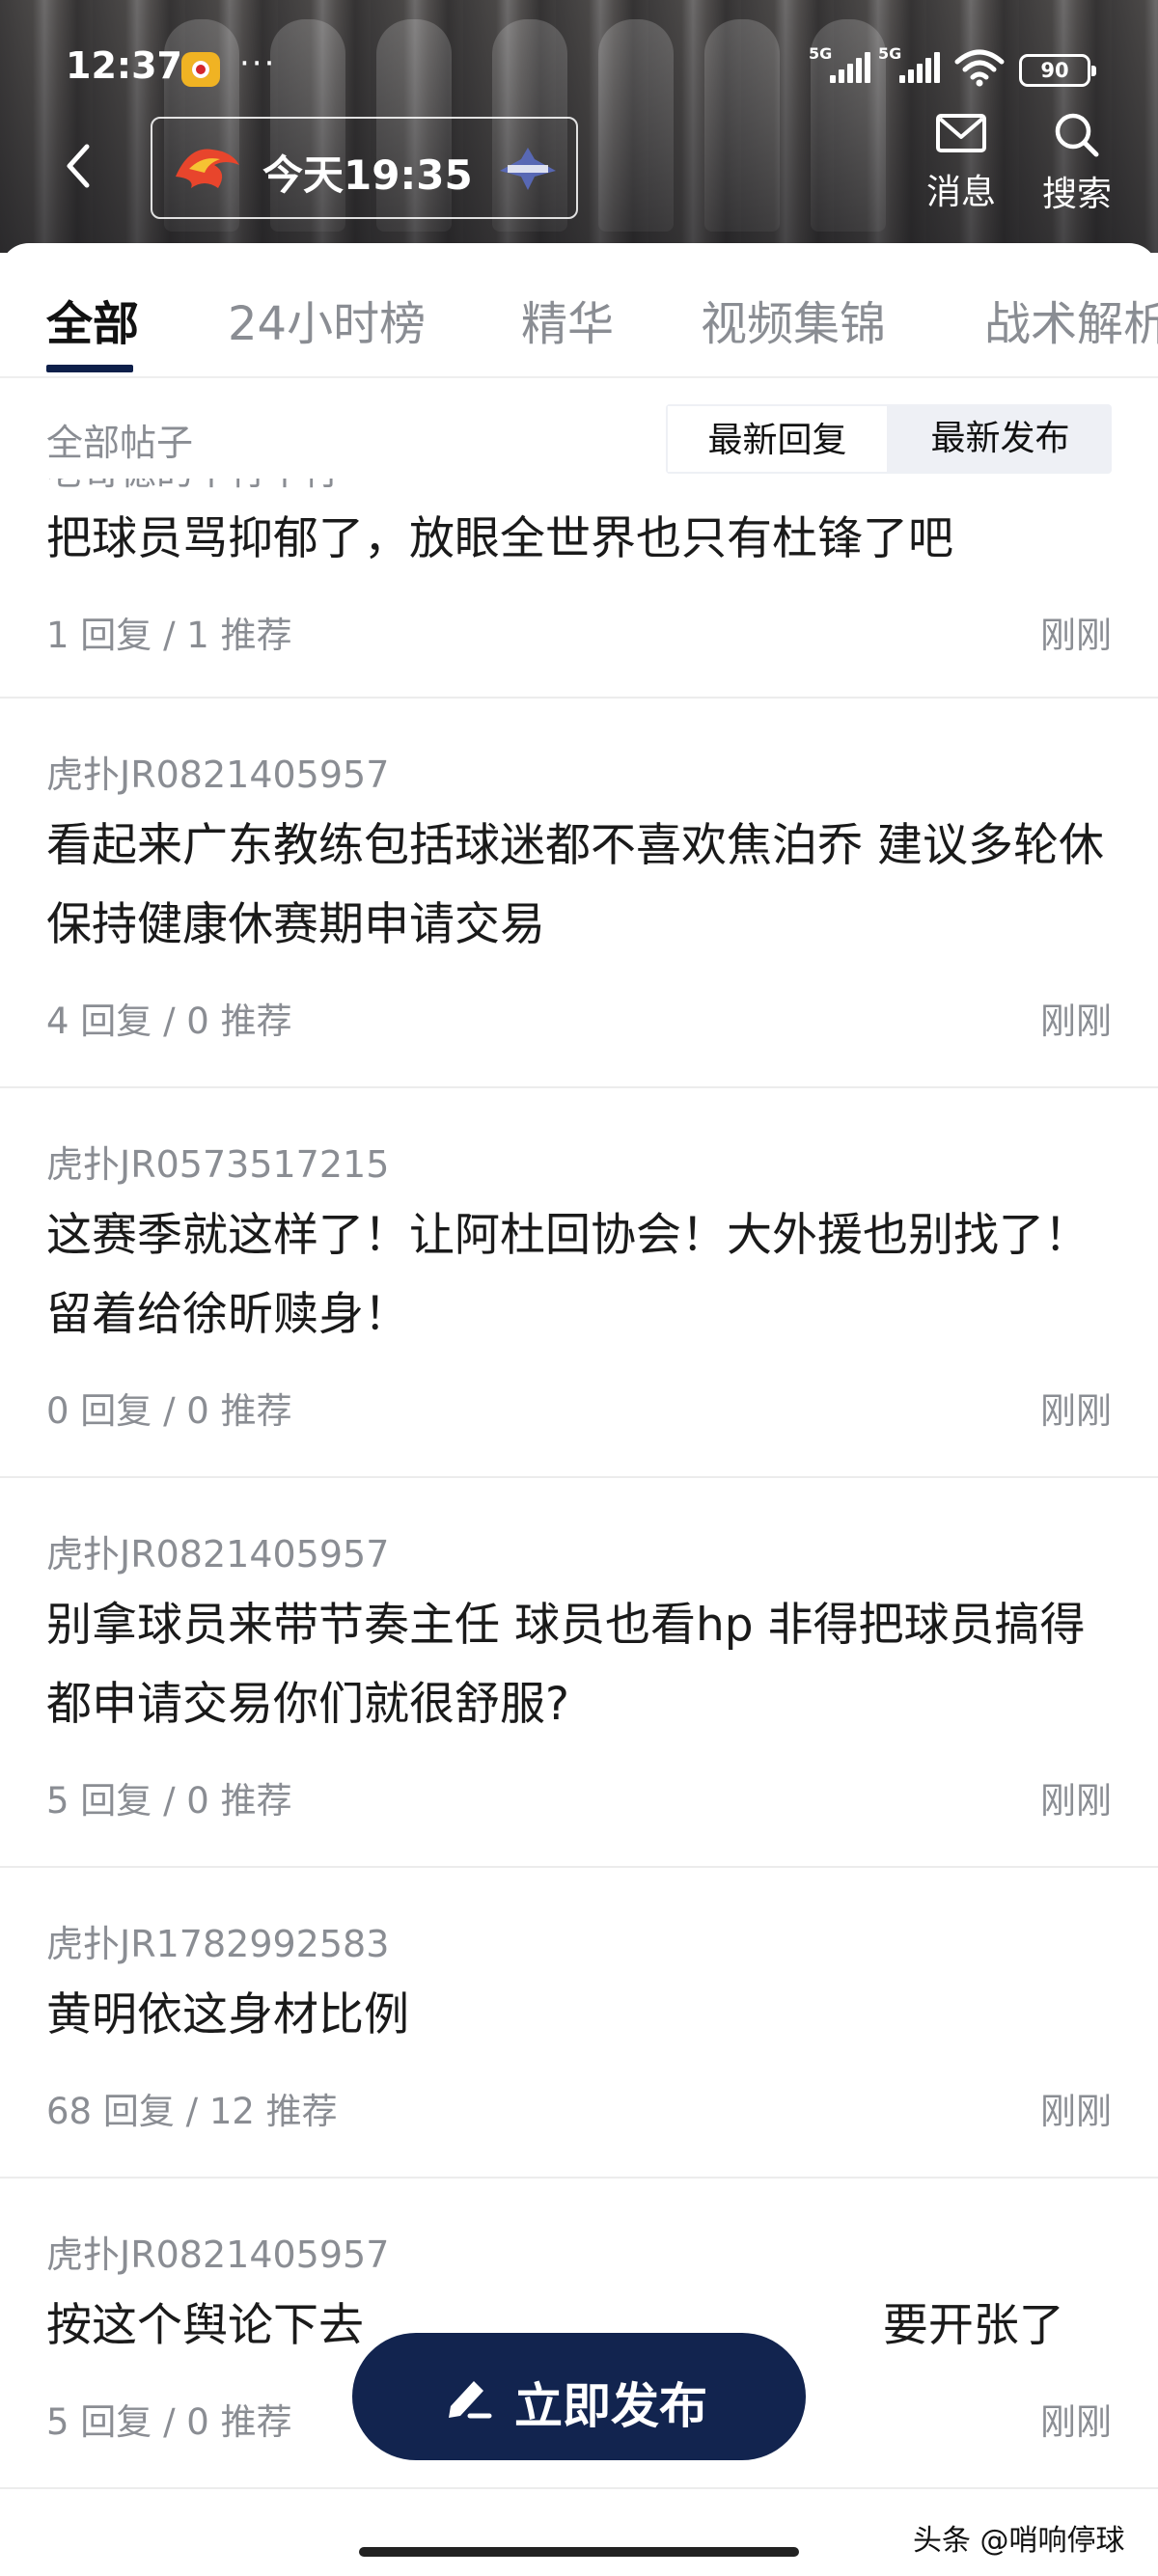 This screenshot has height=2576, width=1158. What do you see at coordinates (579, 429) in the screenshot?
I see `filter-row: 全部帖子 最新回复 最新发布` at bounding box center [579, 429].